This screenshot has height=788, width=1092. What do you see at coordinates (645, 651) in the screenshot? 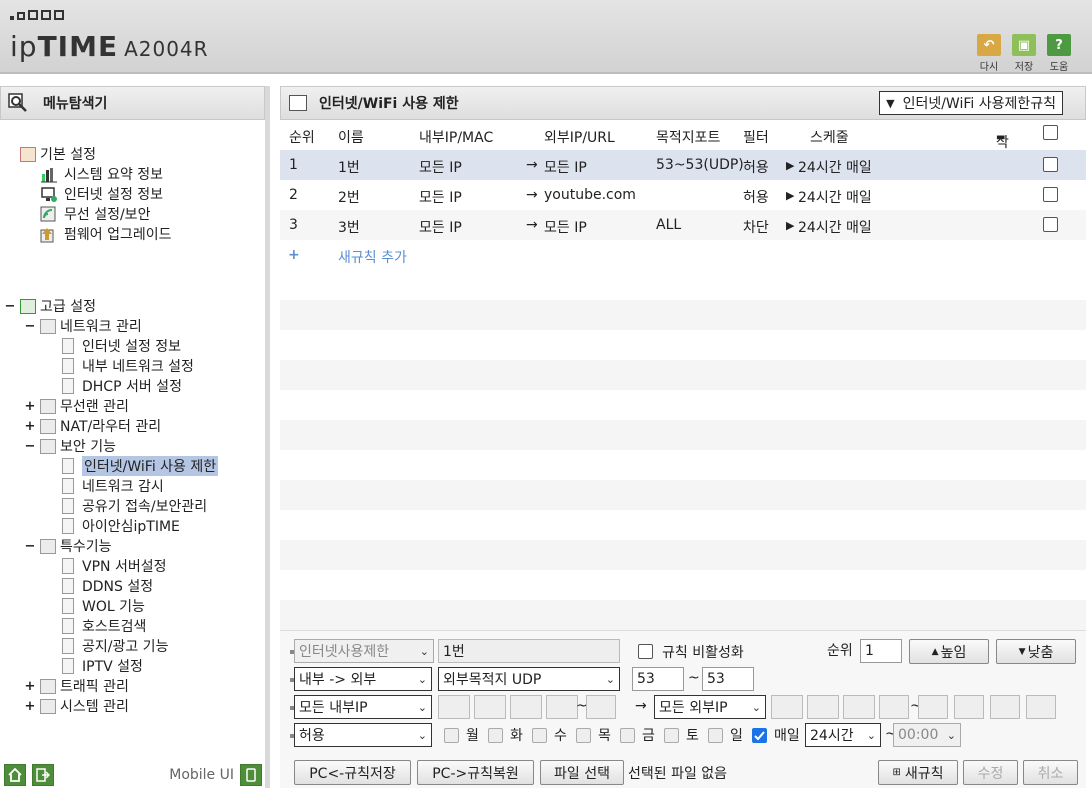
I see `disable-rule-checkbox` at bounding box center [645, 651].